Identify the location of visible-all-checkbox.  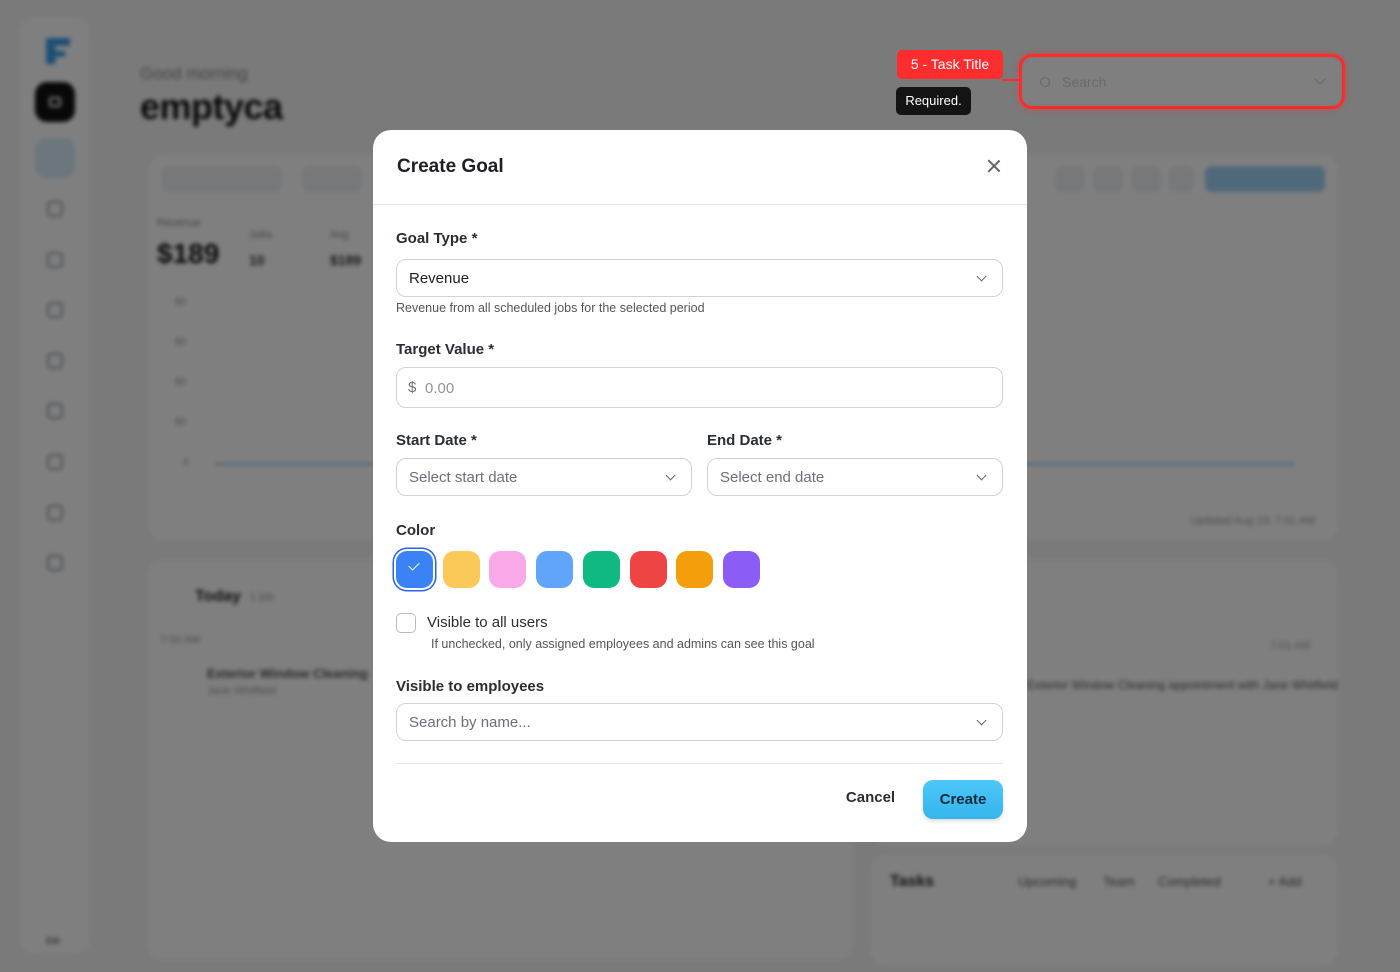
(406, 623).